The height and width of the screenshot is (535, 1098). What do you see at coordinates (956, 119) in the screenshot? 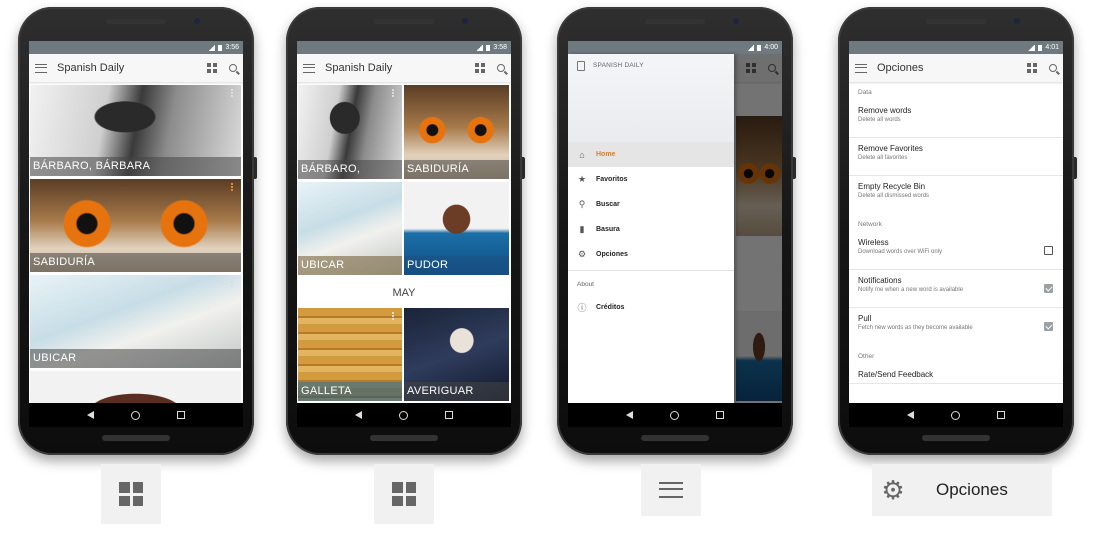
I see `pref-remove-words: Remove words Delete all words` at bounding box center [956, 119].